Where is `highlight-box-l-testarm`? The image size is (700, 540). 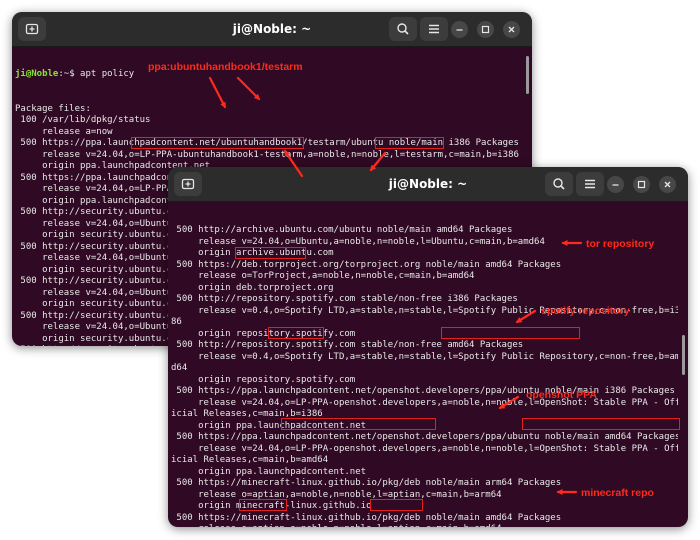
highlight-box-l-testarm is located at coordinates (409, 143).